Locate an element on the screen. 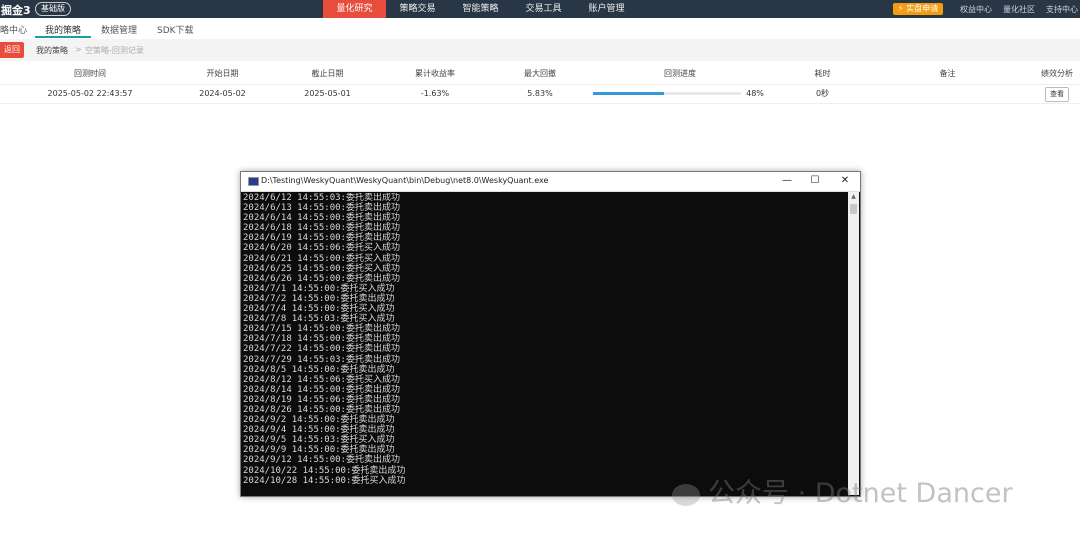 The width and height of the screenshot is (1080, 537). scroll-thumb is located at coordinates (853, 209).